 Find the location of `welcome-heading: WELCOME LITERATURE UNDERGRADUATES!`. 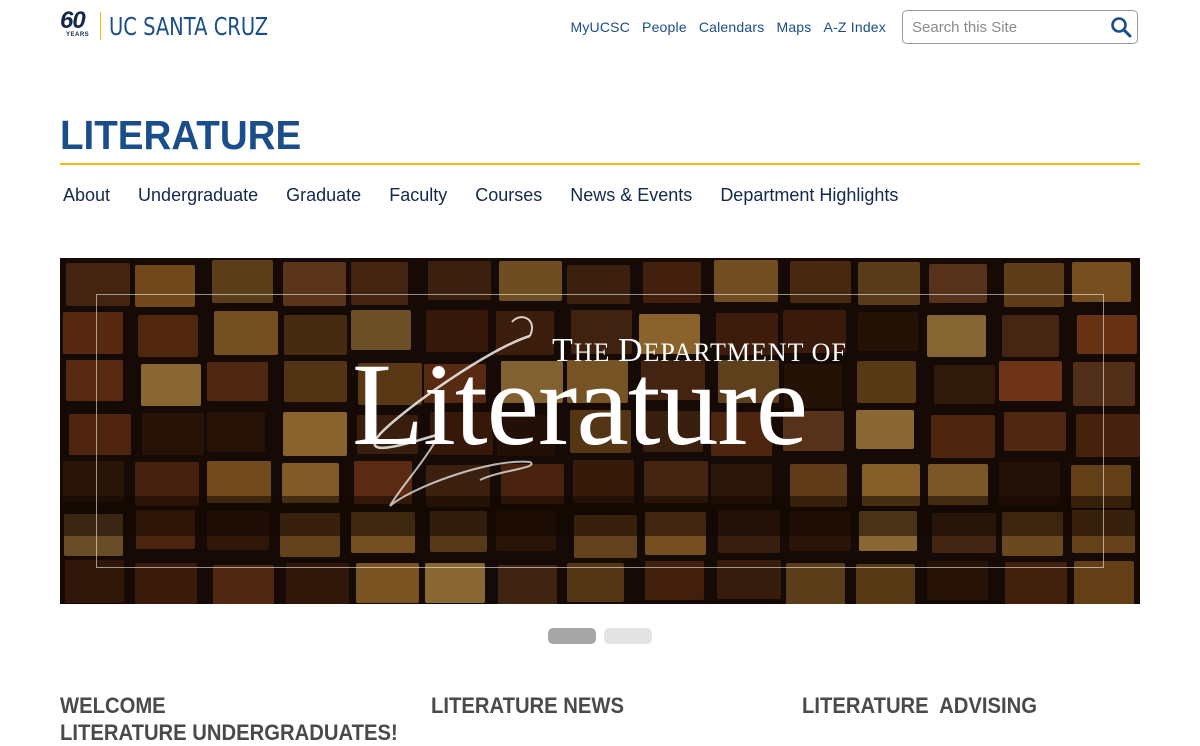

welcome-heading: WELCOME LITERATURE UNDERGRADUATES! is located at coordinates (229, 719).